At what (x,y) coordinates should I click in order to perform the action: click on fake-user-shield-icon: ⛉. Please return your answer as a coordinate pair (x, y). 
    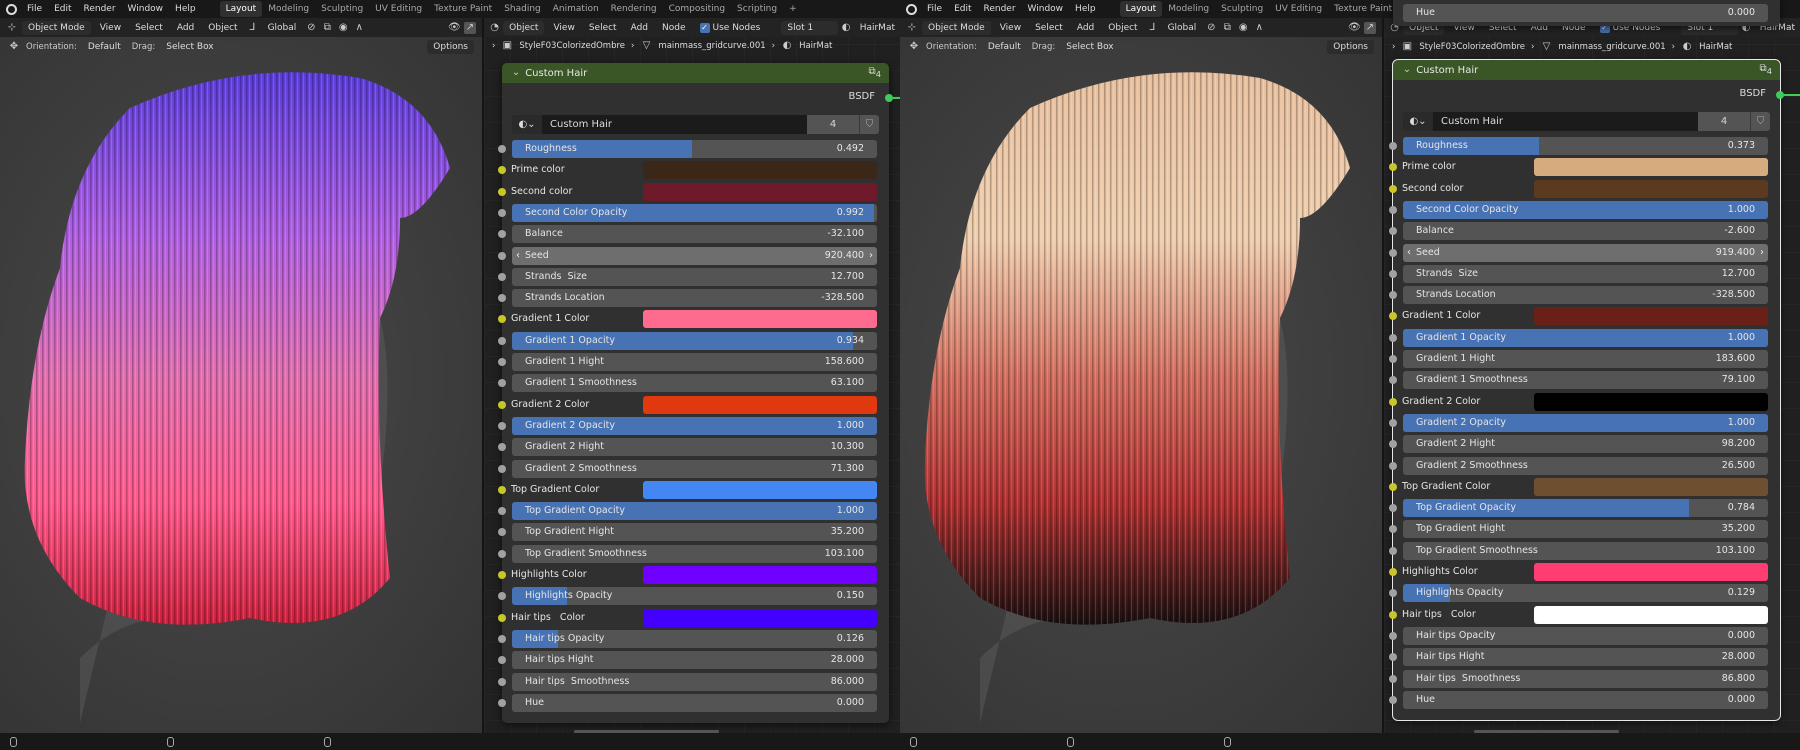
    Looking at the image, I should click on (1760, 121).